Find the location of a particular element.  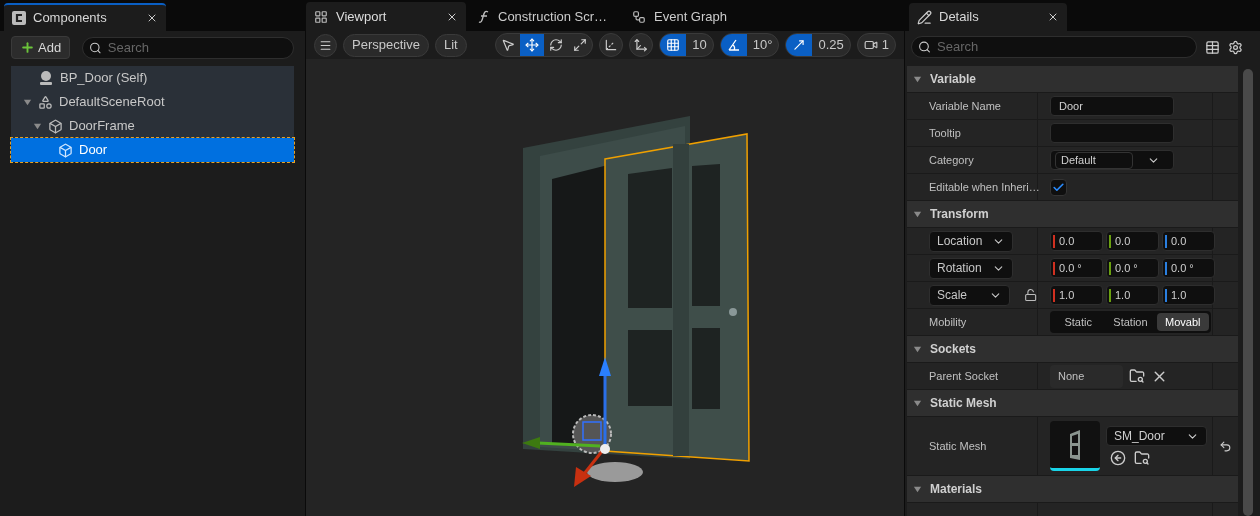

view-mode-button: Perspective is located at coordinates (386, 45).